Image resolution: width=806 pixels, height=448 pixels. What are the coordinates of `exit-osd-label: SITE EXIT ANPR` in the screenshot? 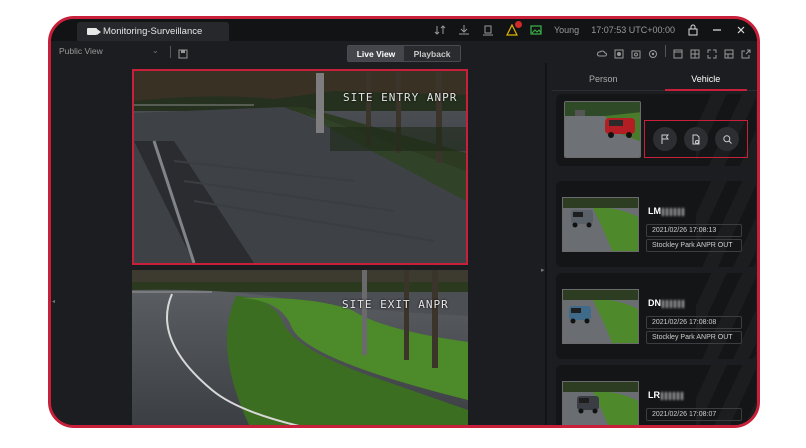 It's located at (395, 304).